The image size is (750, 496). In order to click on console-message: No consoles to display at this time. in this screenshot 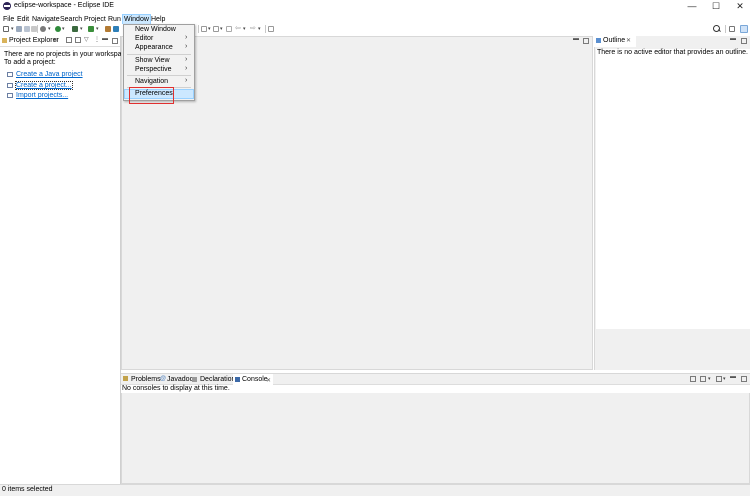, I will do `click(176, 388)`.